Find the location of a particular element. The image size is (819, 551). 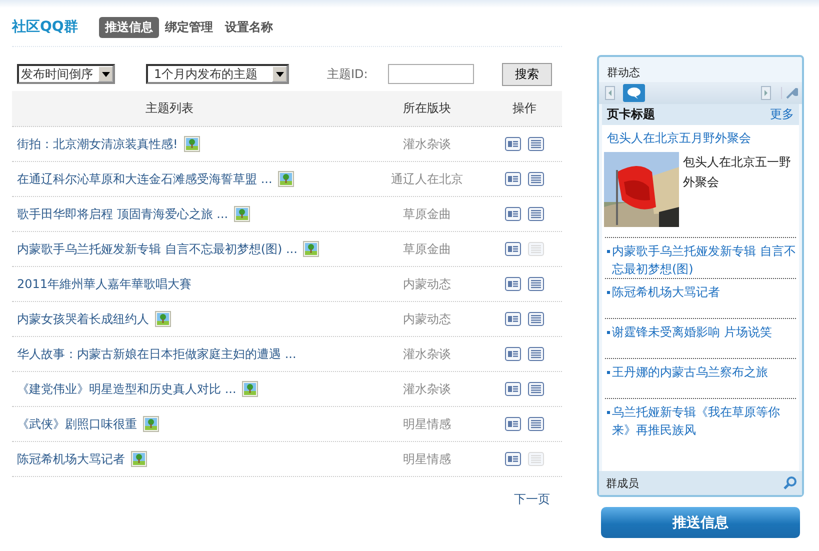

sort-dropdown: 发布时间倒序 is located at coordinates (66, 74).